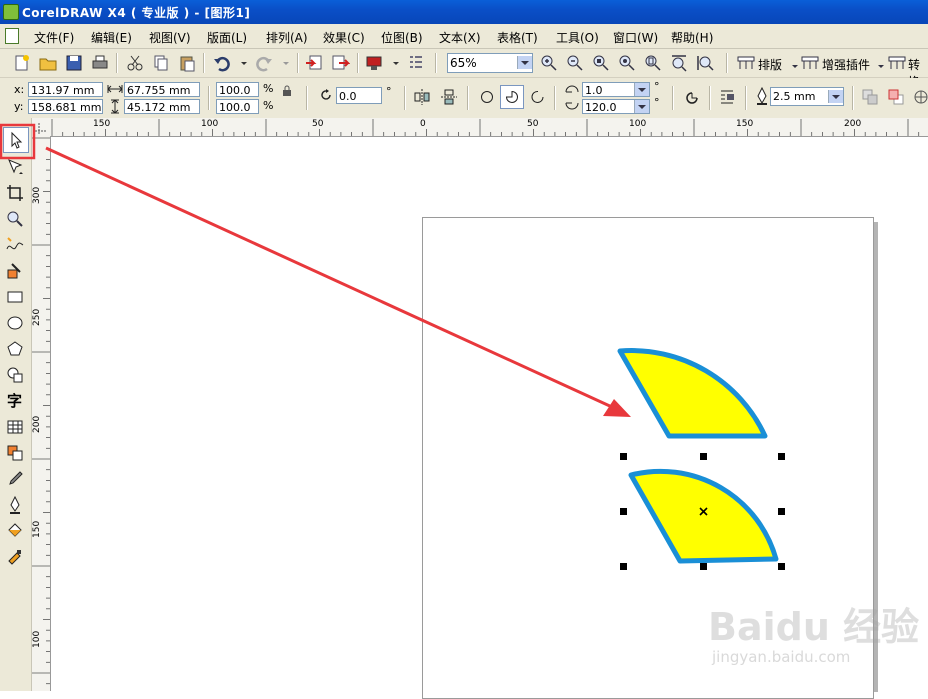 The height and width of the screenshot is (699, 928). Describe the element at coordinates (18, 141) in the screenshot. I see `highlight-box` at that location.